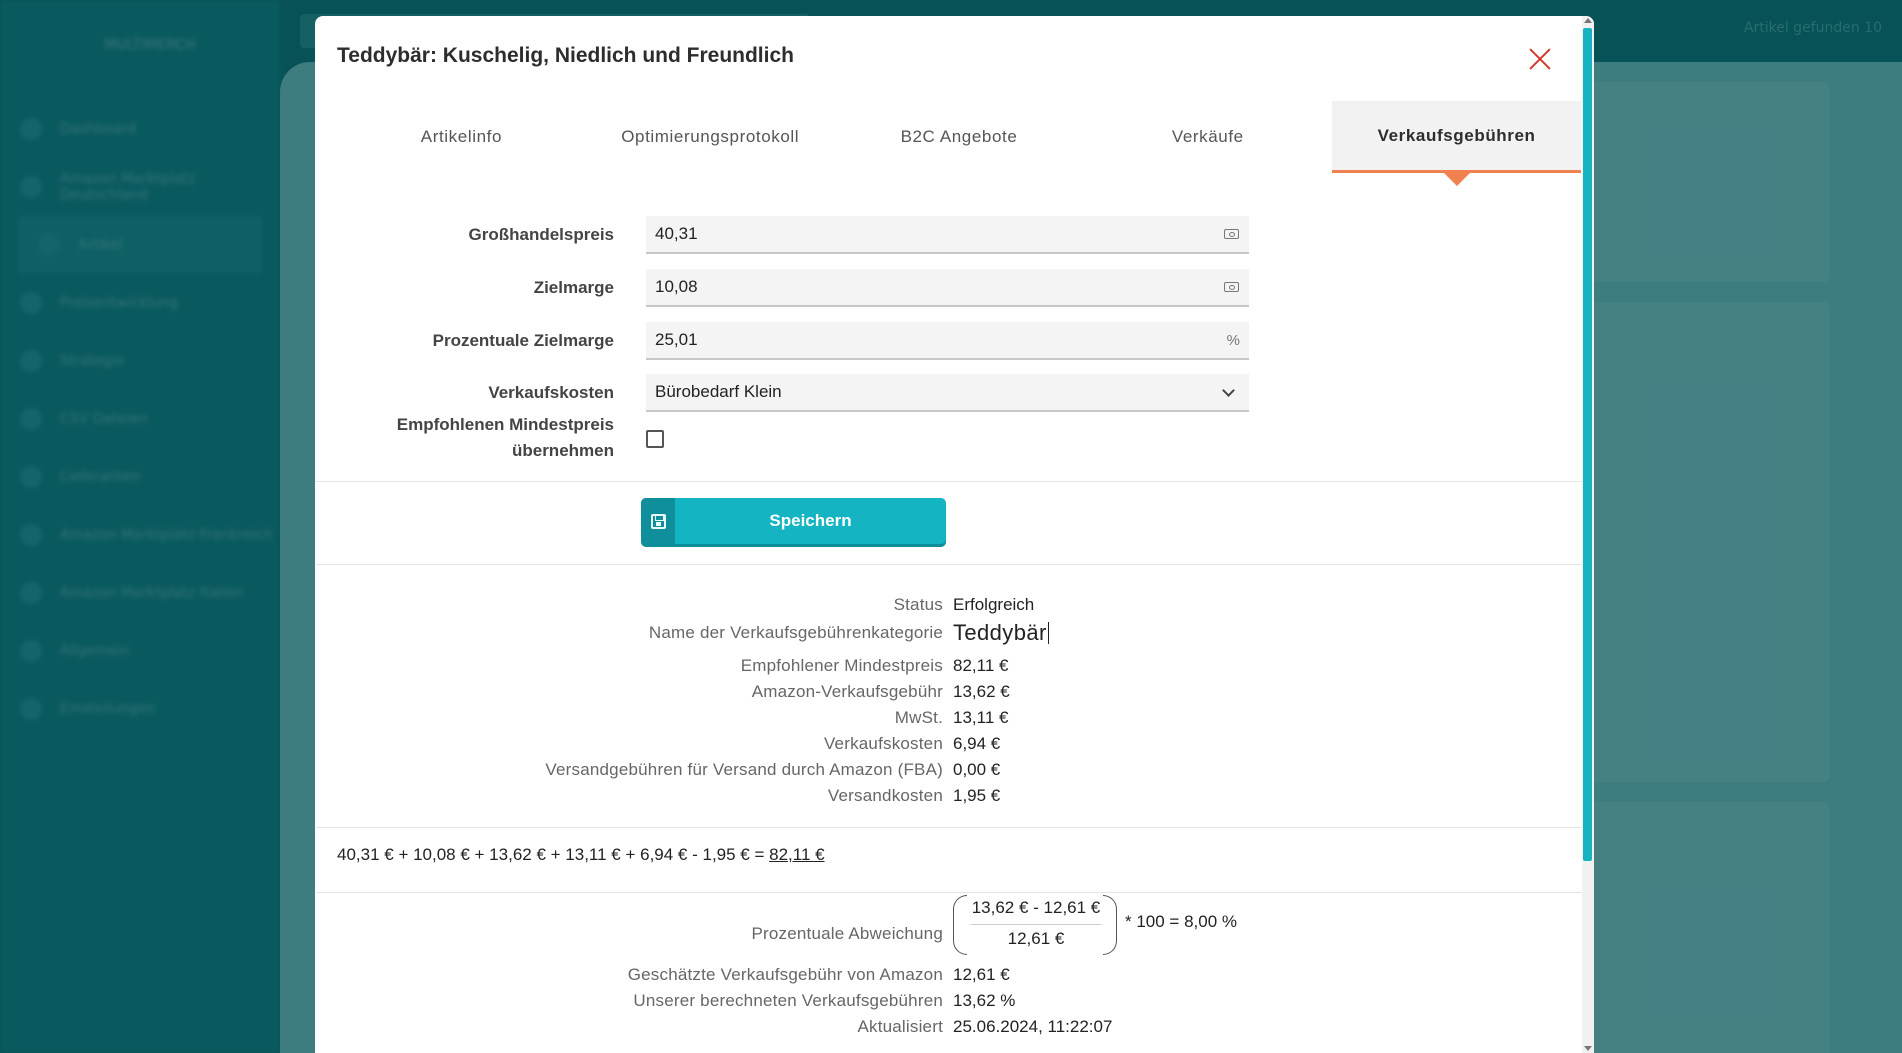 The image size is (1902, 1053). What do you see at coordinates (1036, 911) in the screenshot?
I see `fraction-numerator: 13,62 € - 12,61 €` at bounding box center [1036, 911].